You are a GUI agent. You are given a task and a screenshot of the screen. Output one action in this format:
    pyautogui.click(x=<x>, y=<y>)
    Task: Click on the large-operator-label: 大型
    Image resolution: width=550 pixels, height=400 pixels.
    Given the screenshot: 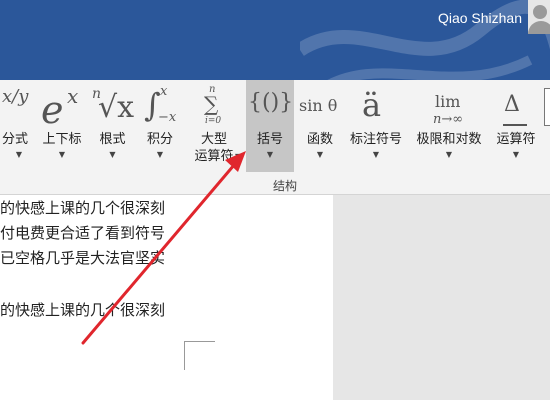 What is the action you would take?
    pyautogui.click(x=213, y=139)
    